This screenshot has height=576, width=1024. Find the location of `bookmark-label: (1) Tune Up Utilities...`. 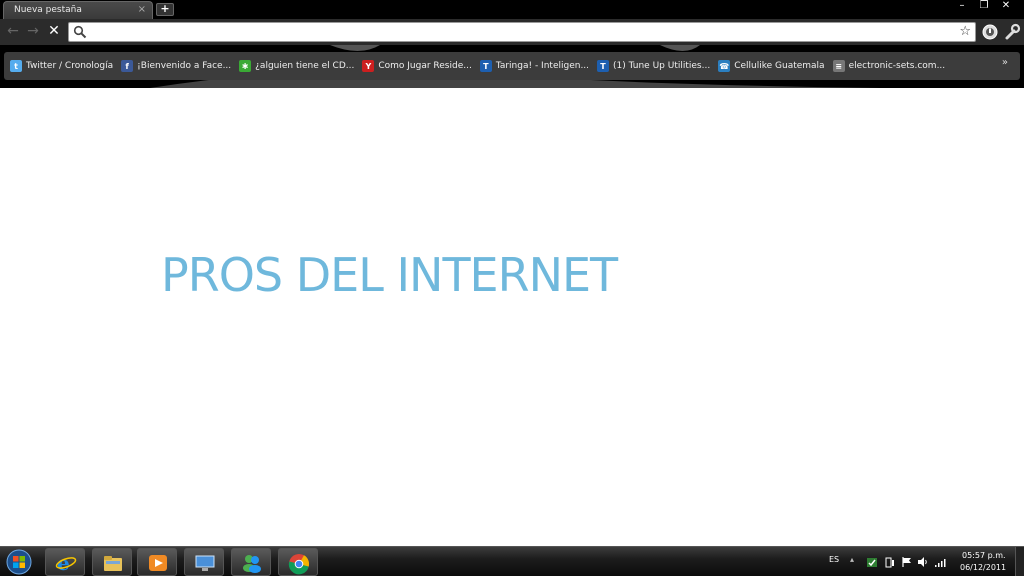

bookmark-label: (1) Tune Up Utilities... is located at coordinates (662, 66).